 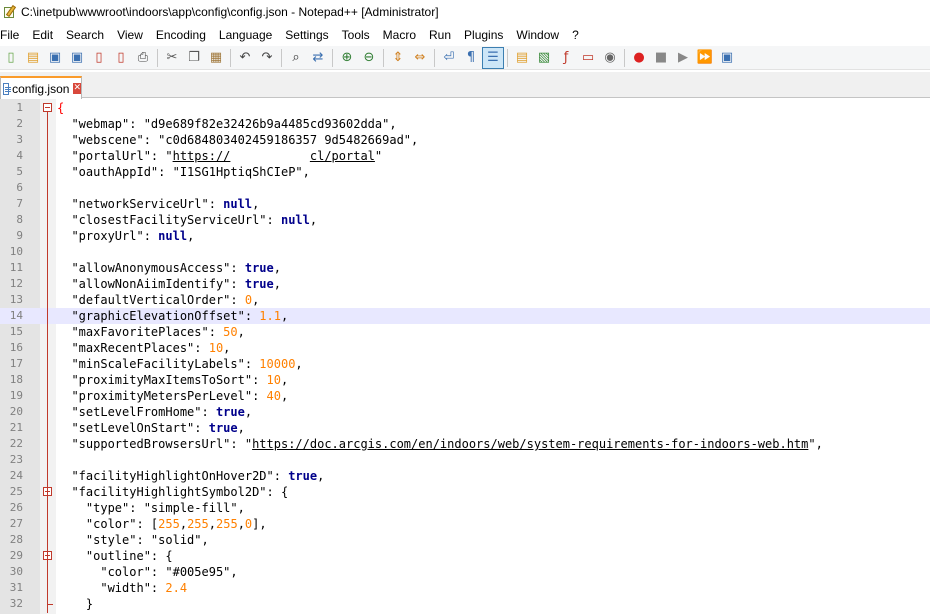 I want to click on code-line: 9 "proxyUrl": null,, so click(x=465, y=236).